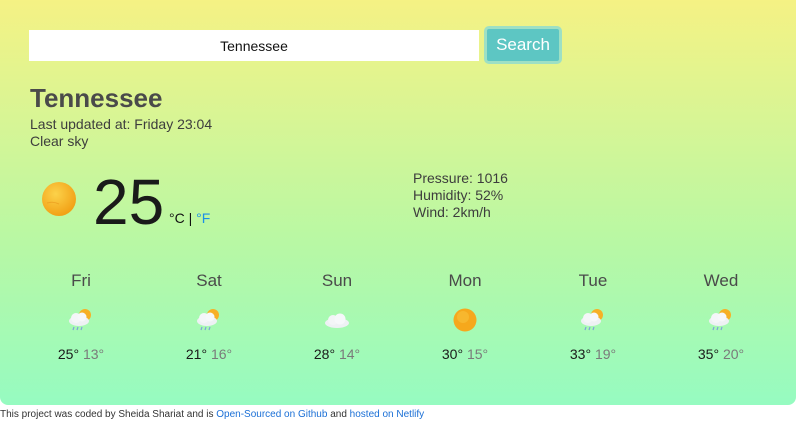 The height and width of the screenshot is (434, 796). I want to click on forecast-temps: 33° 19°, so click(593, 354).